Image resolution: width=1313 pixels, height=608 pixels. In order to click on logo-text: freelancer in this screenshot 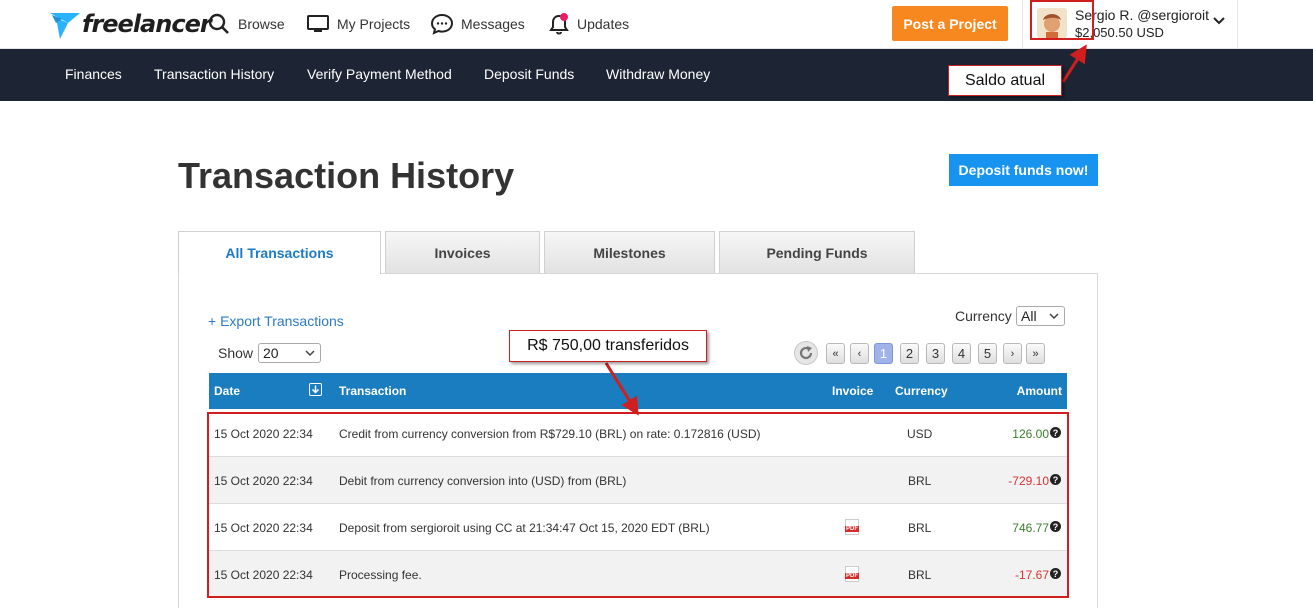, I will do `click(147, 24)`.